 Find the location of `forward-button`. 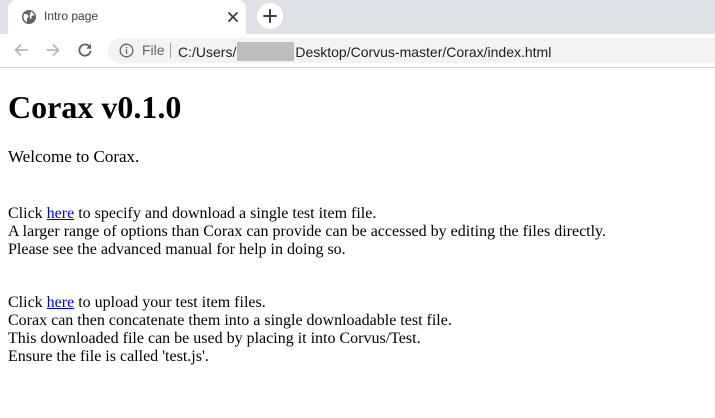

forward-button is located at coordinates (53, 50).